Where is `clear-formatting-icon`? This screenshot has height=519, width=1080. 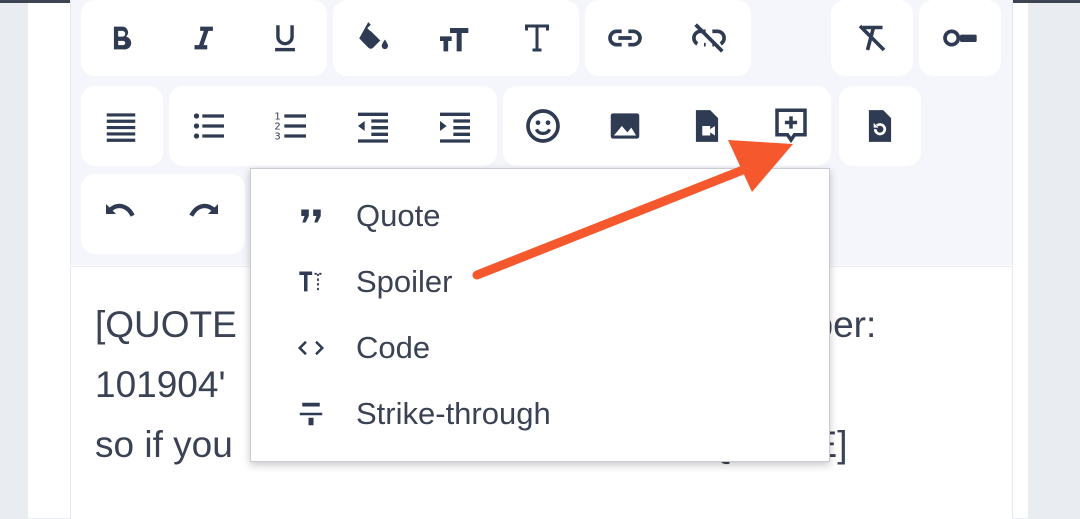
clear-formatting-icon is located at coordinates (872, 38).